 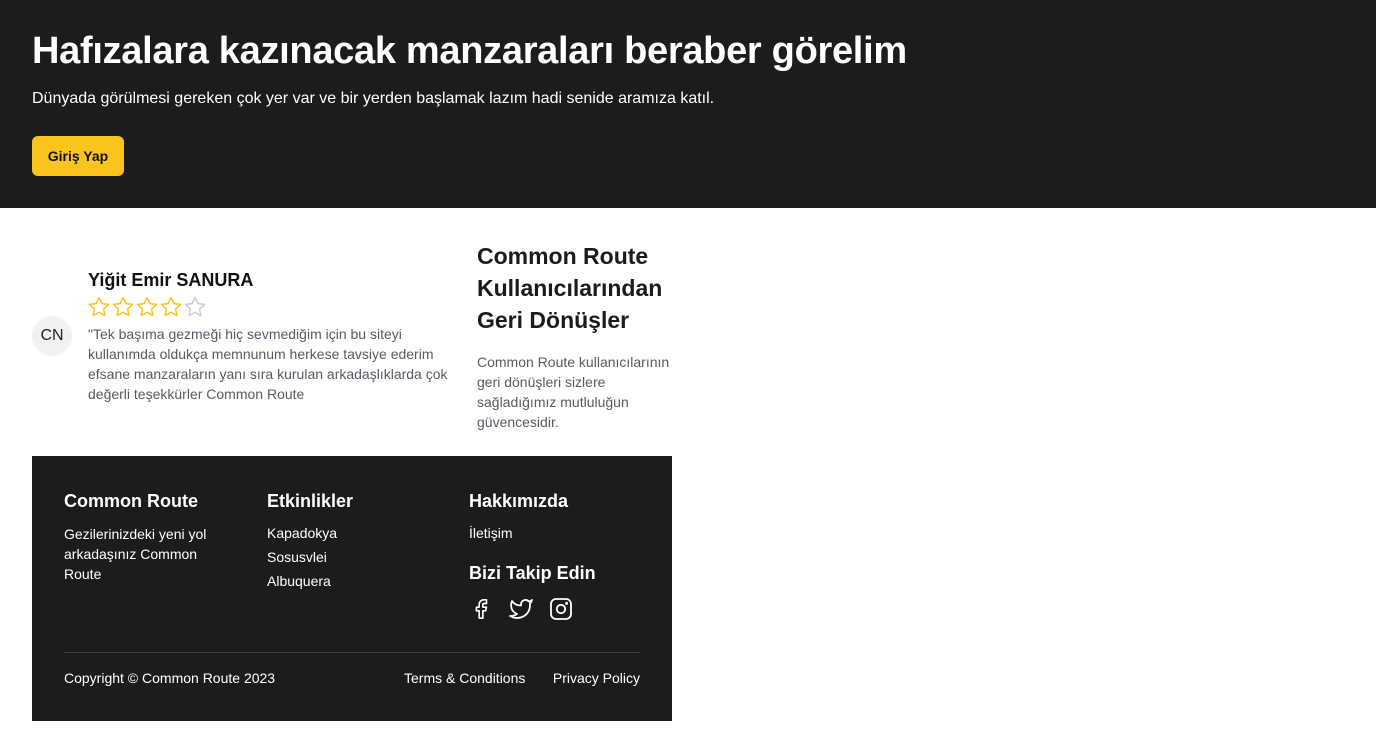 What do you see at coordinates (299, 581) in the screenshot?
I see `footer-link-albuquera: Albuquera` at bounding box center [299, 581].